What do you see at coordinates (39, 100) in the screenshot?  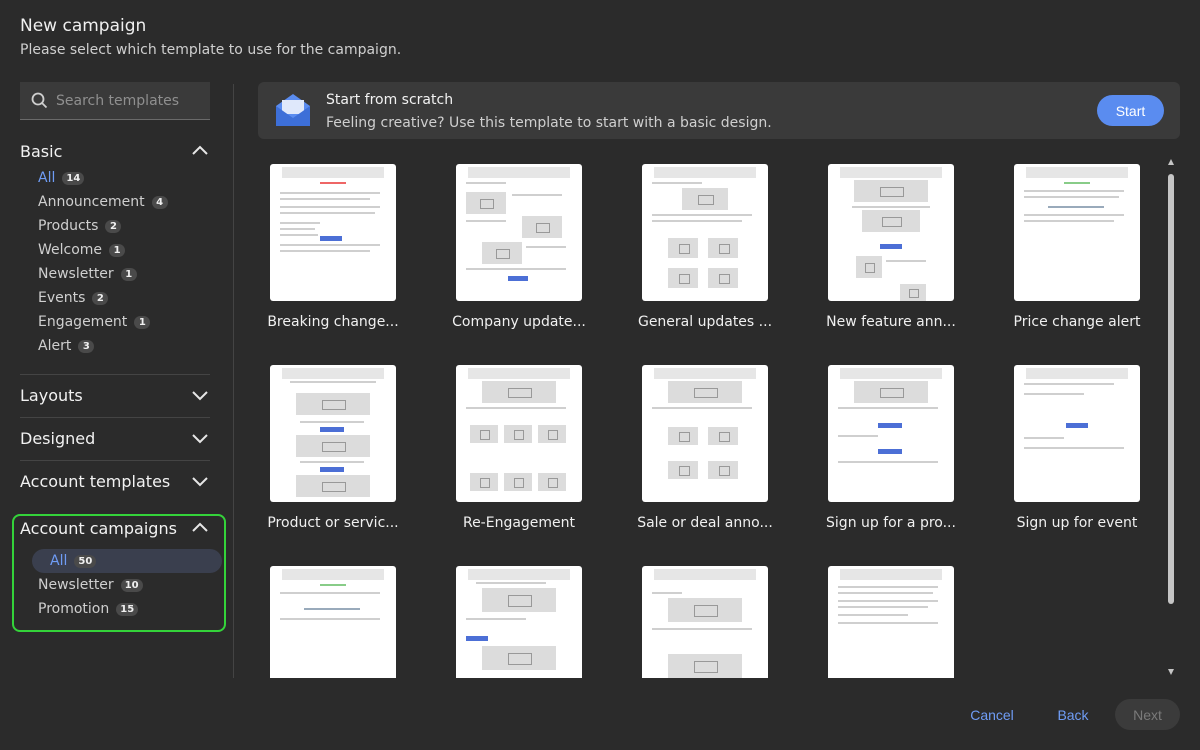 I see `search-icon` at bounding box center [39, 100].